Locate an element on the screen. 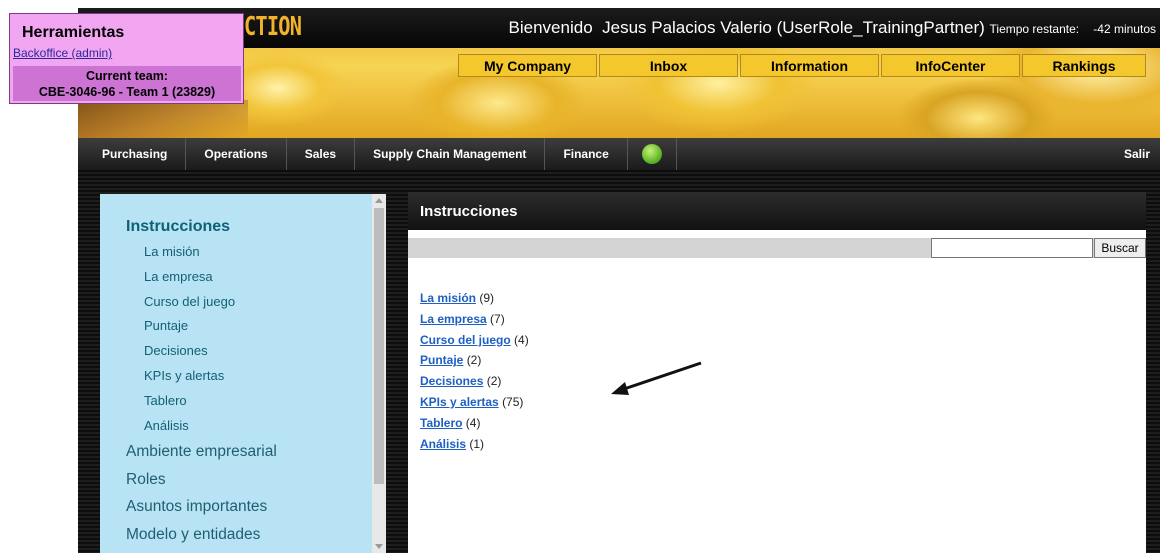 The height and width of the screenshot is (553, 1160). tools-title: Herramientas is located at coordinates (73, 32).